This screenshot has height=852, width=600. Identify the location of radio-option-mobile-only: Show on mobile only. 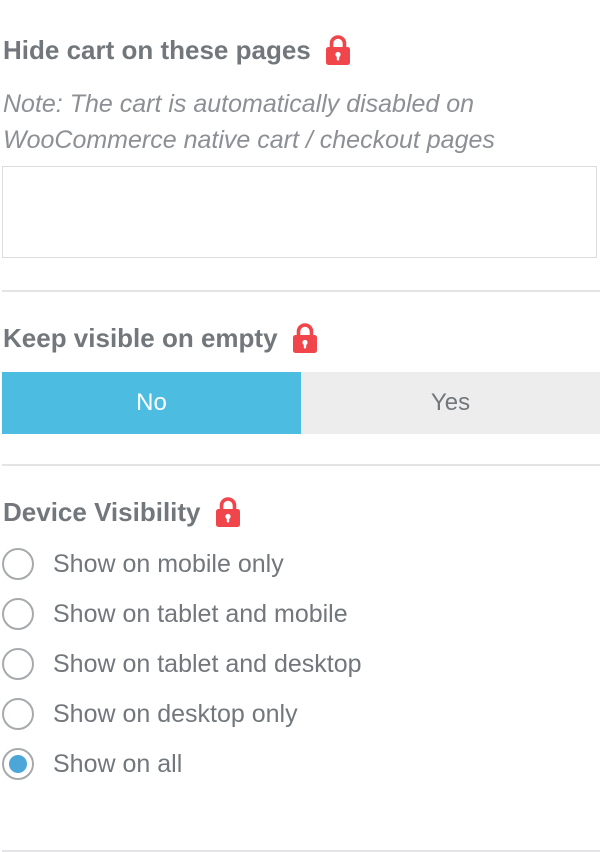
(143, 564).